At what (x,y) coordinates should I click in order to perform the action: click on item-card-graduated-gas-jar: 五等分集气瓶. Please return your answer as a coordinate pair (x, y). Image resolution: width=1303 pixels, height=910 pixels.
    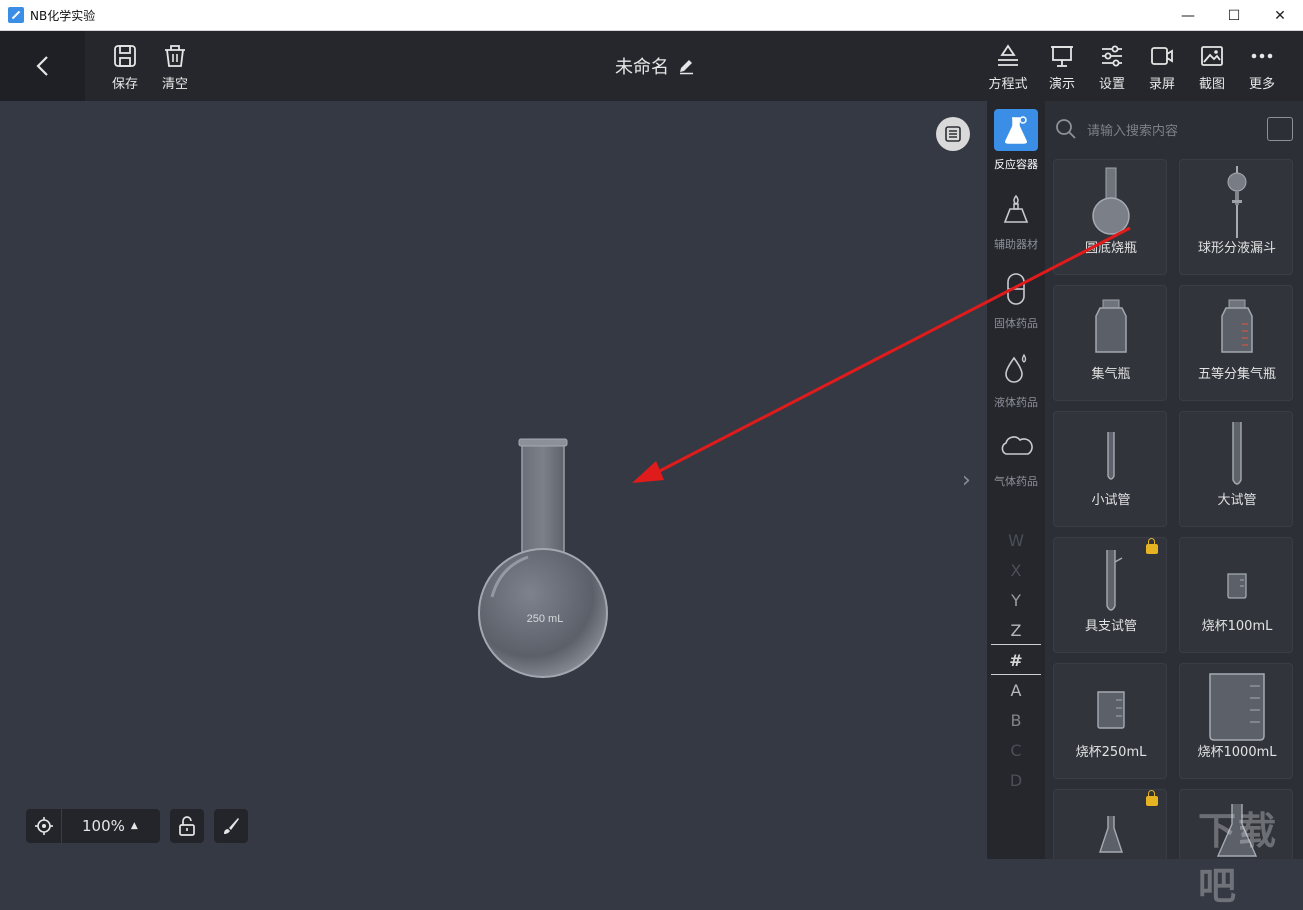
    Looking at the image, I should click on (1236, 343).